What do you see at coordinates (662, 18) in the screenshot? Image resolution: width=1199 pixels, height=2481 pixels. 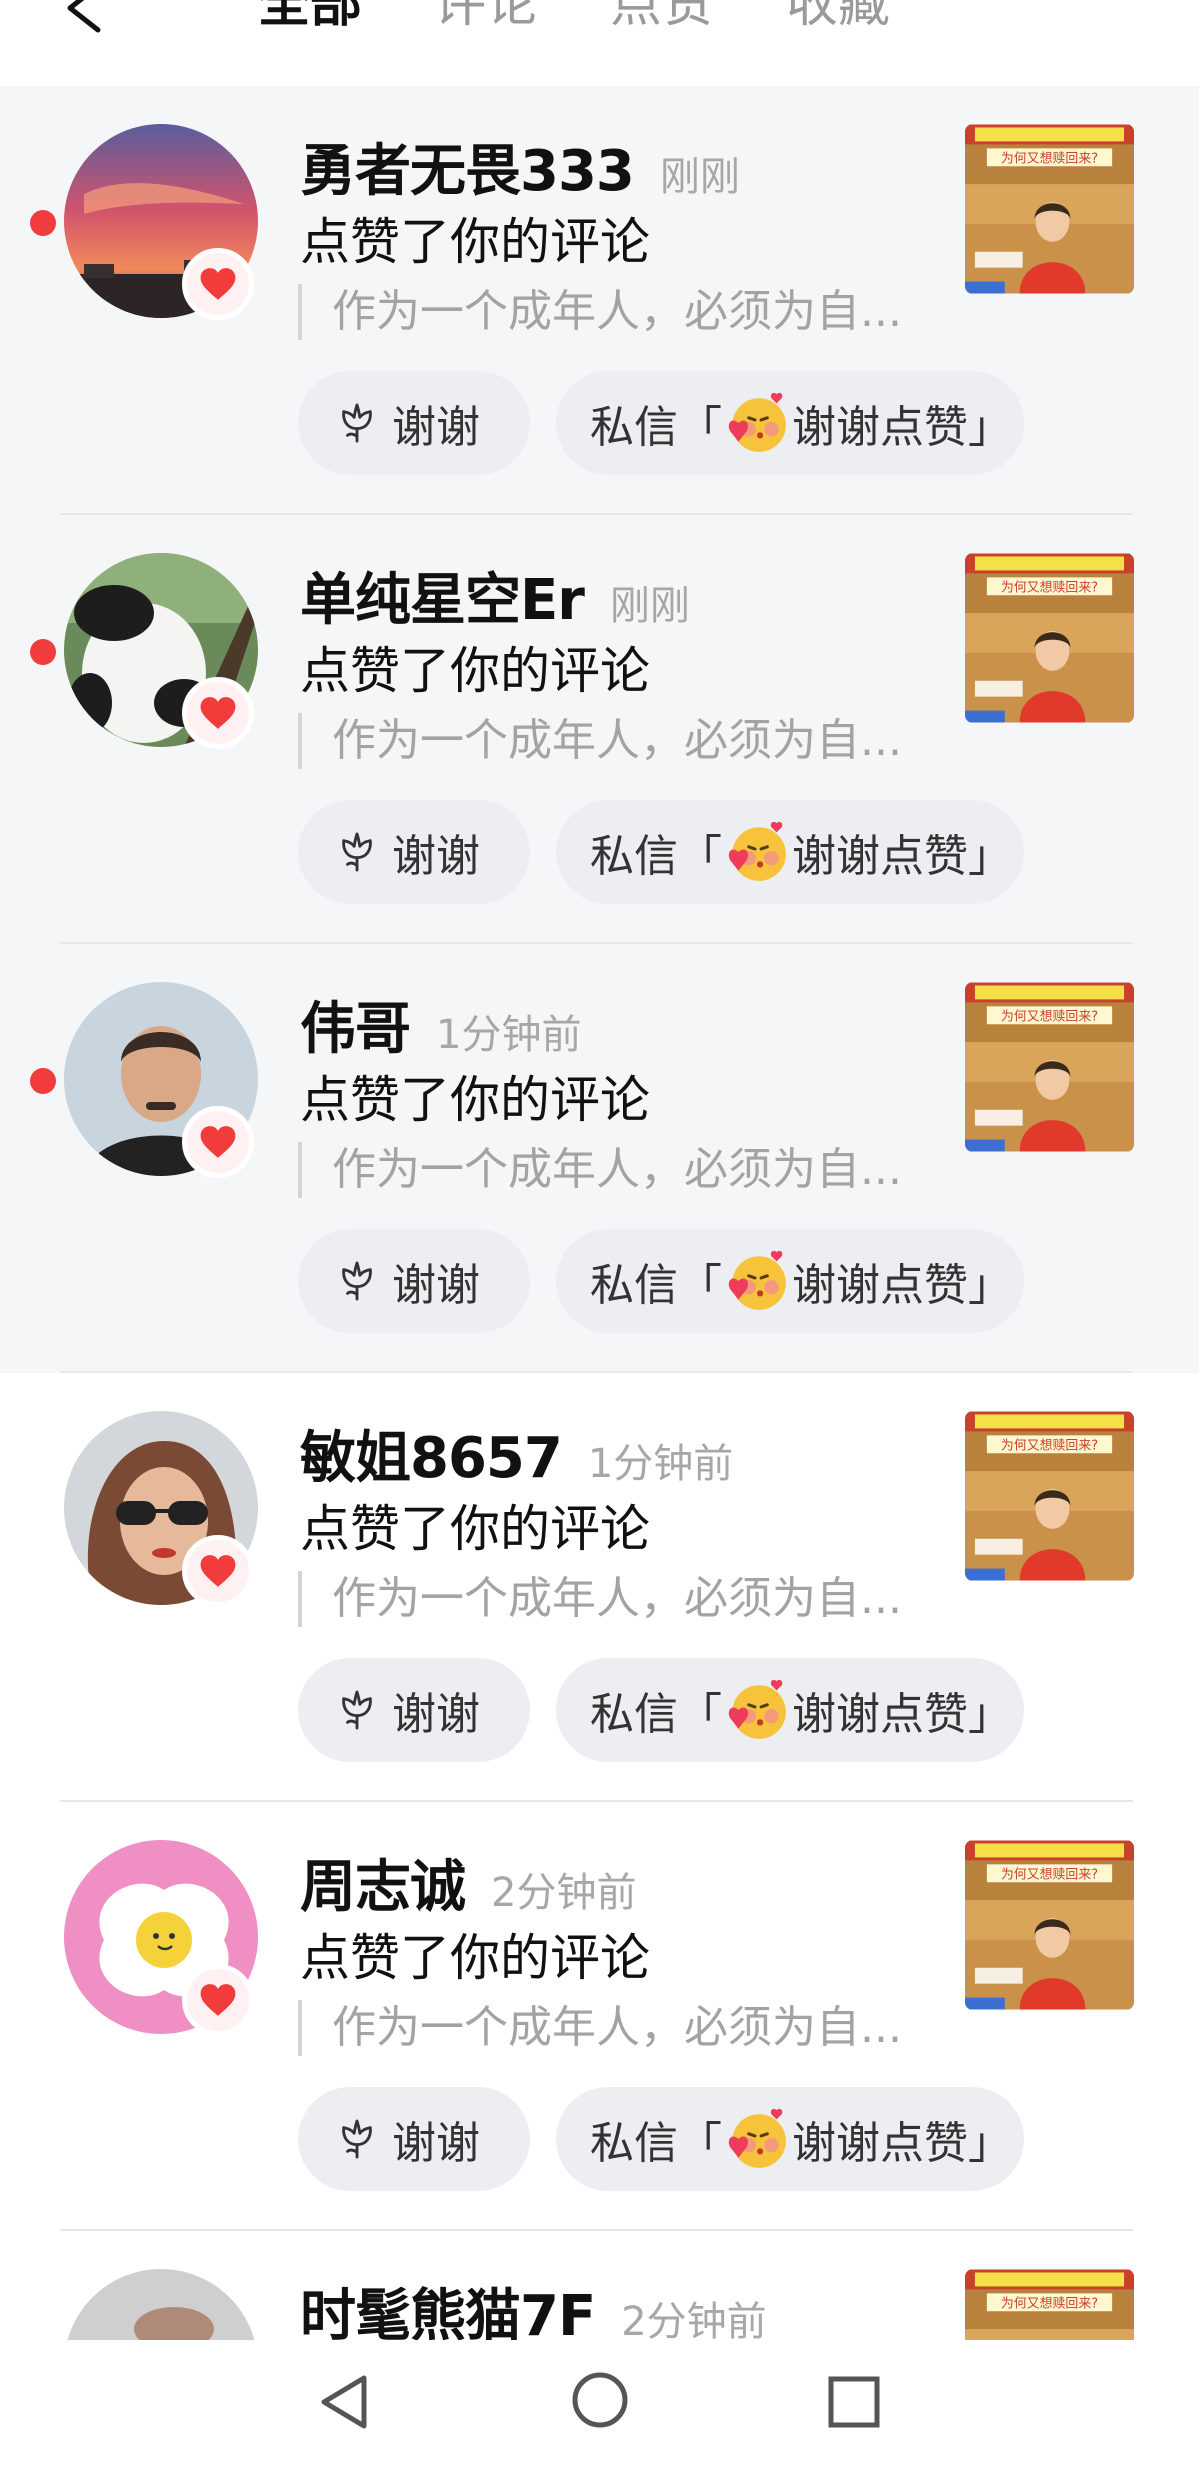 I see `tab-likes: 点赞` at bounding box center [662, 18].